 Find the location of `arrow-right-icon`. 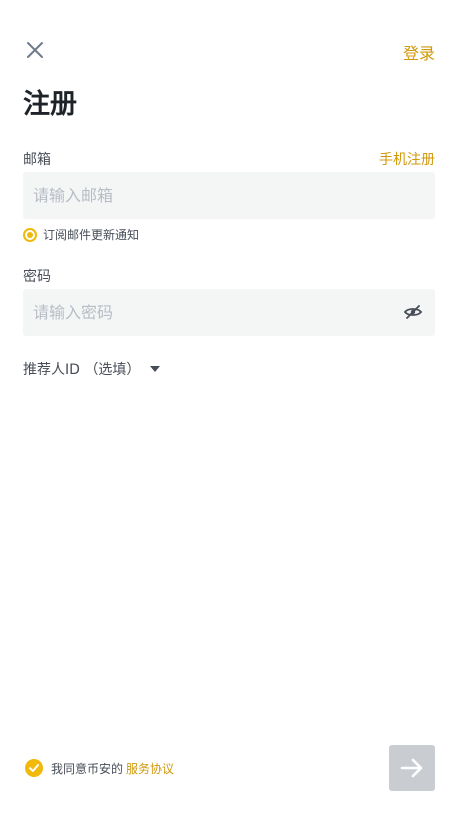

arrow-right-icon is located at coordinates (411, 768).